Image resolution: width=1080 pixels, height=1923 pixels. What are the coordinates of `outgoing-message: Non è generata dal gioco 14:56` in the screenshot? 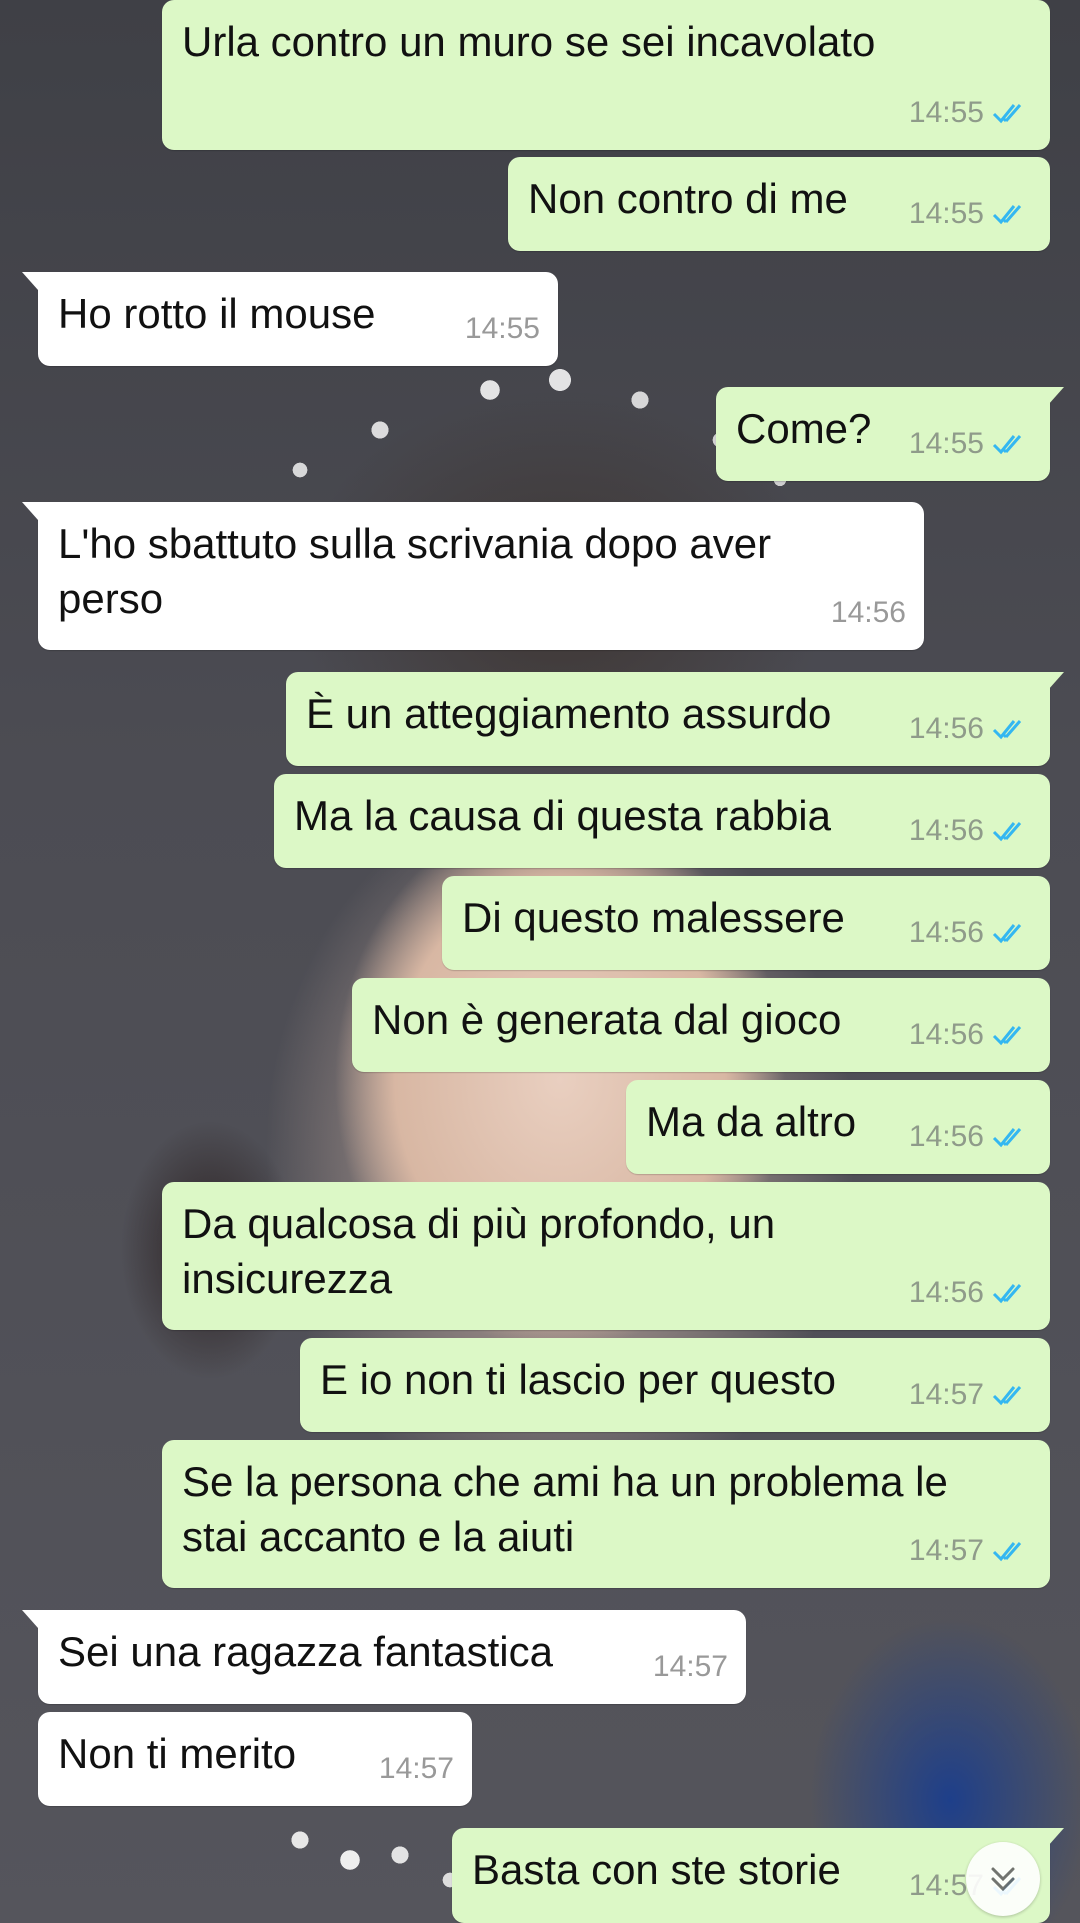 It's located at (701, 1025).